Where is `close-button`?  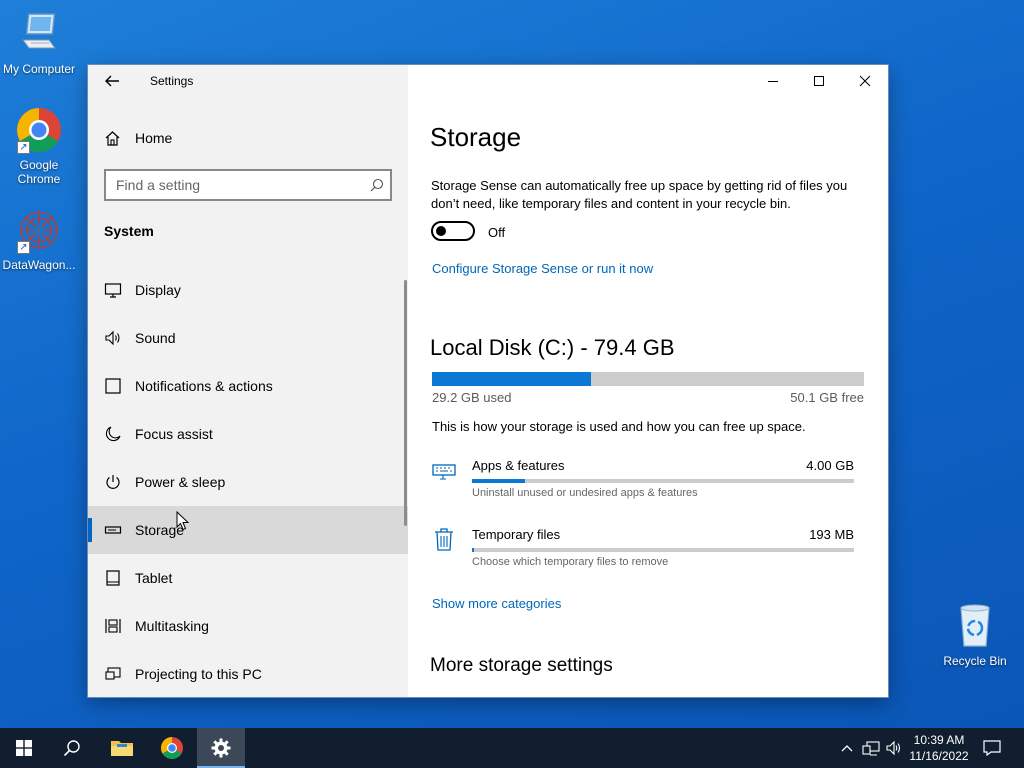
close-button is located at coordinates (865, 81).